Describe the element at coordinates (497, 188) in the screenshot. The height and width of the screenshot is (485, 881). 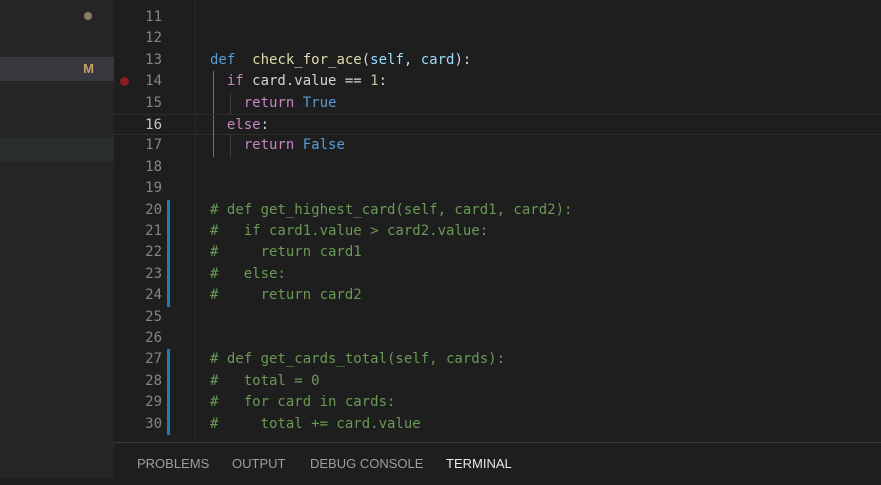
I see `code-line: 19` at that location.